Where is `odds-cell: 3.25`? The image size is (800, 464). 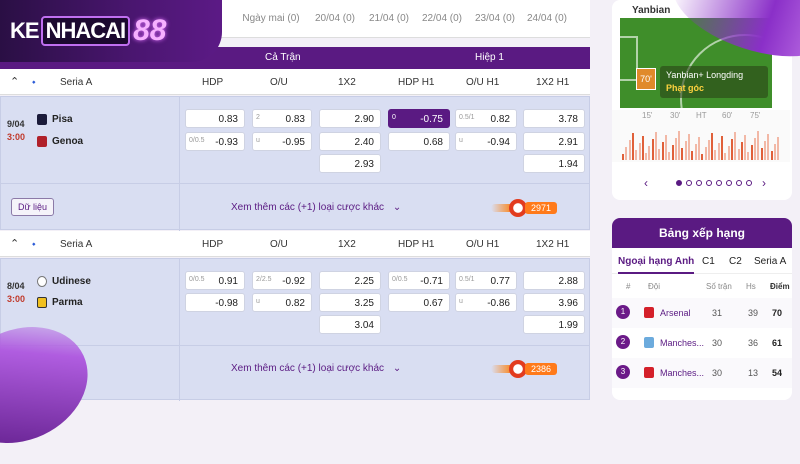
odds-cell: 3.25 is located at coordinates (350, 302).